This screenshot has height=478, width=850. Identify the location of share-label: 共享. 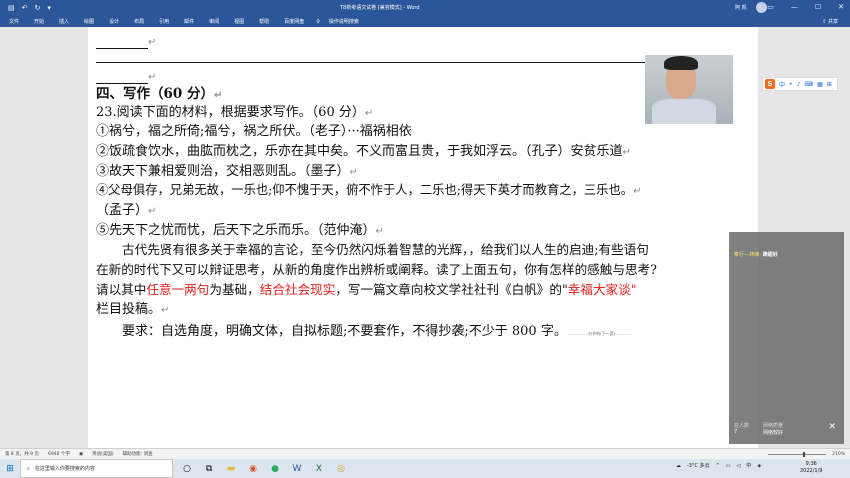
(832, 22).